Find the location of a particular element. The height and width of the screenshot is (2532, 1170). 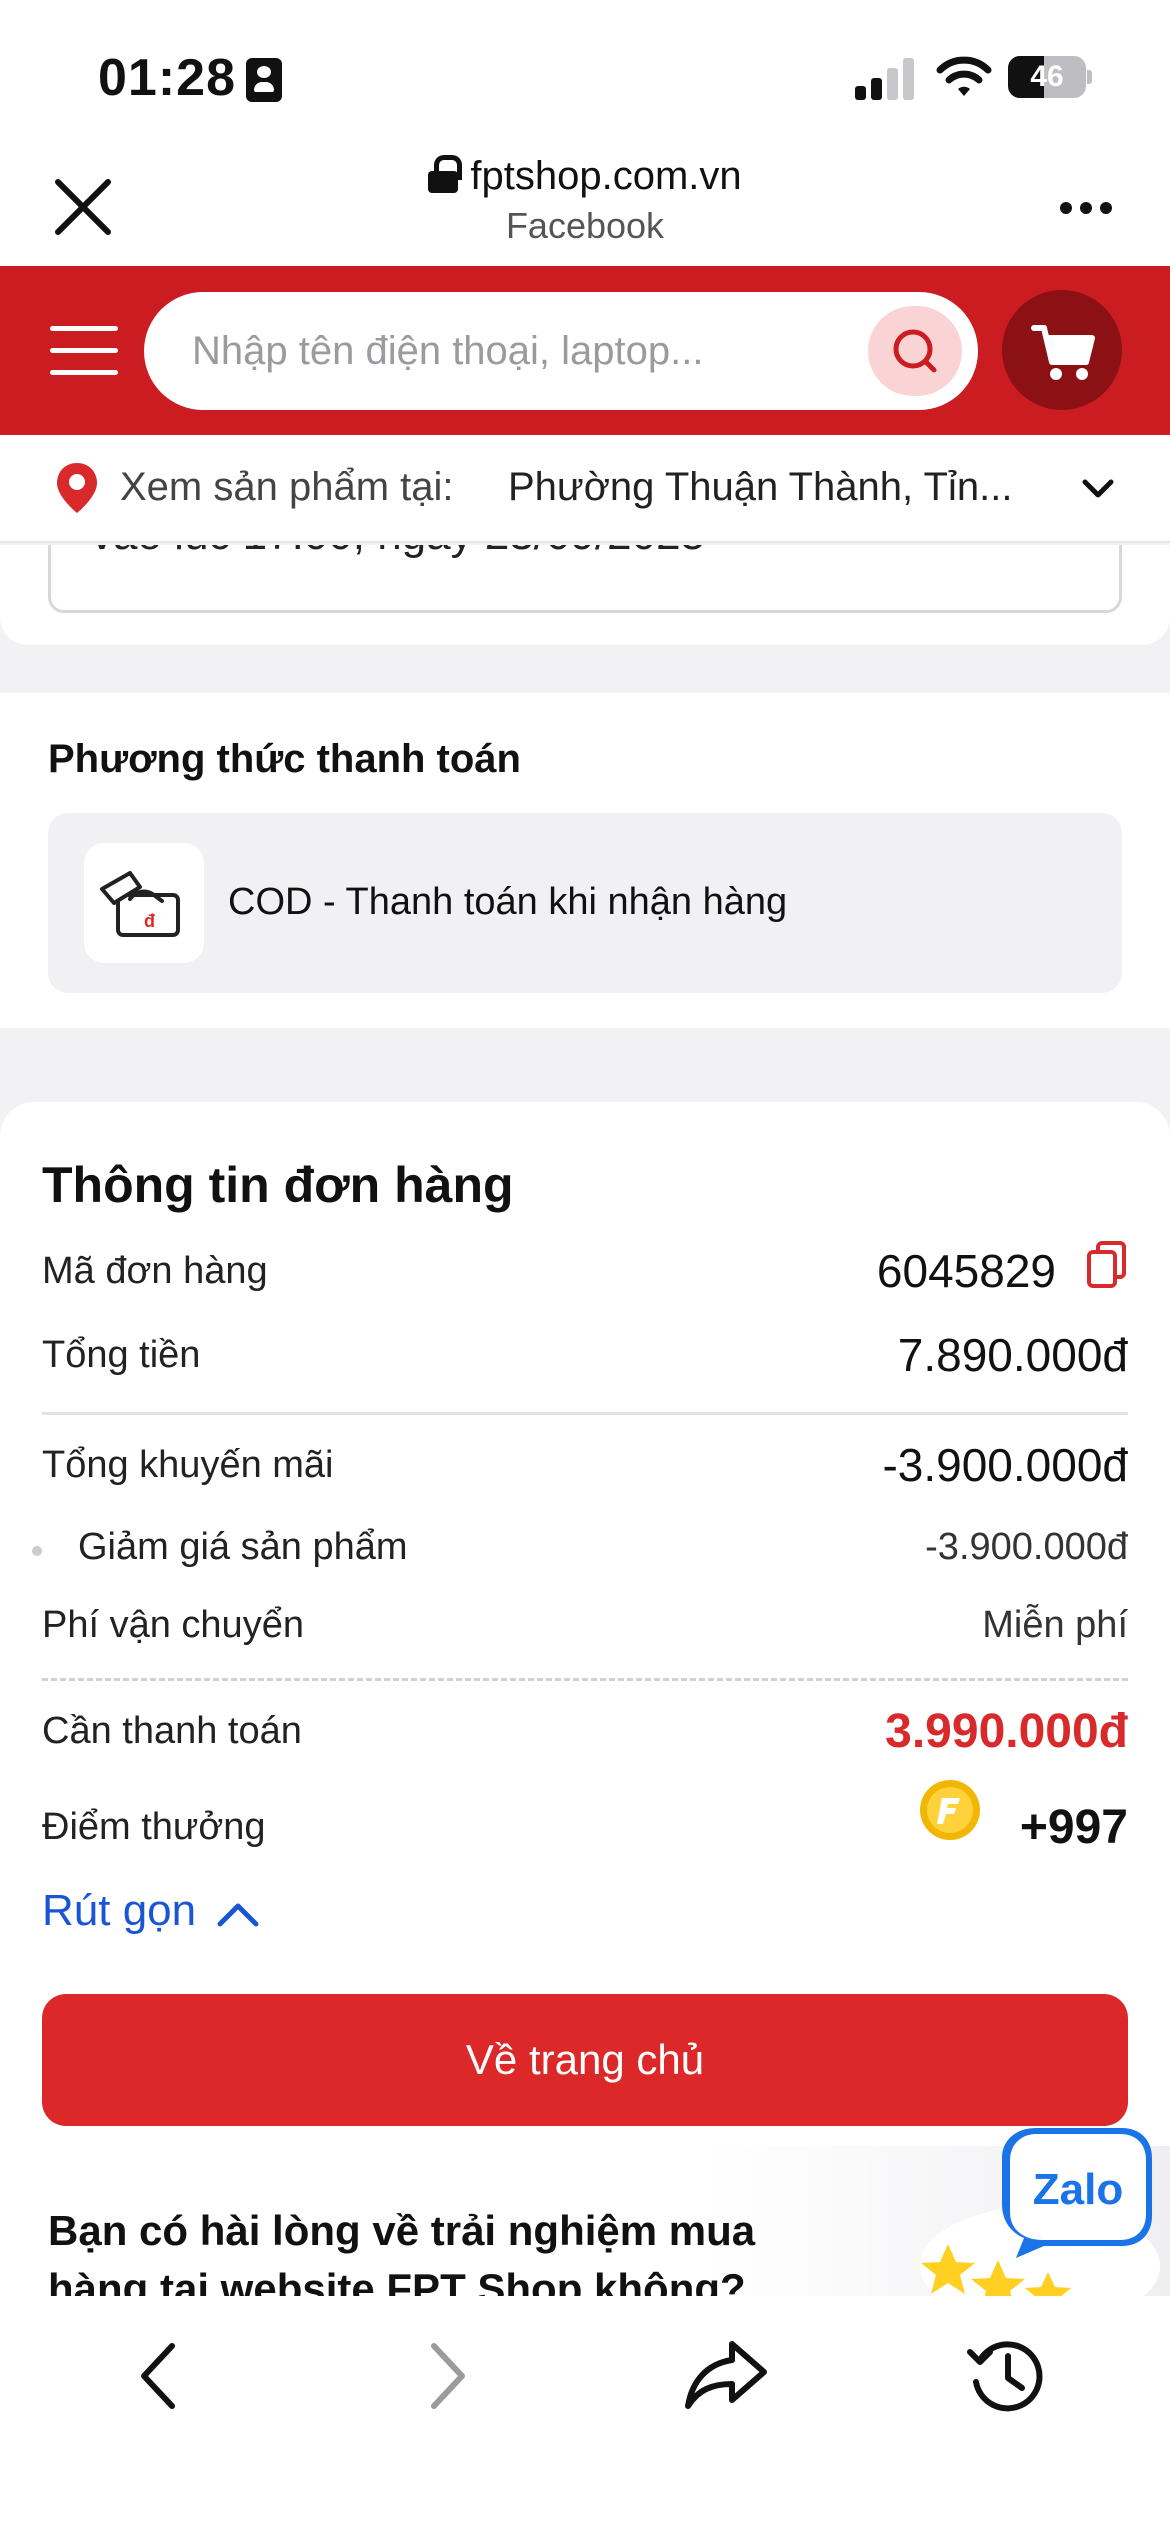

collapse-link: Rút gọn is located at coordinates (119, 1911).